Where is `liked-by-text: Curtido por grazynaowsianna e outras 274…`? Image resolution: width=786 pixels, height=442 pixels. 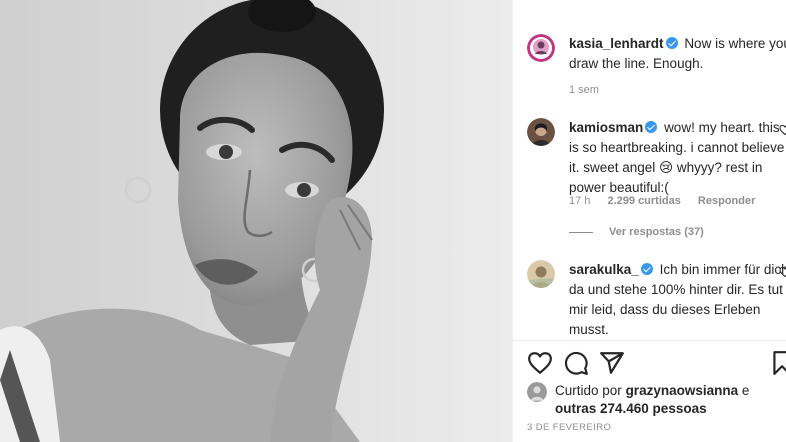
liked-by-text: Curtido por grazynaowsianna e outras 274… is located at coordinates (670, 400).